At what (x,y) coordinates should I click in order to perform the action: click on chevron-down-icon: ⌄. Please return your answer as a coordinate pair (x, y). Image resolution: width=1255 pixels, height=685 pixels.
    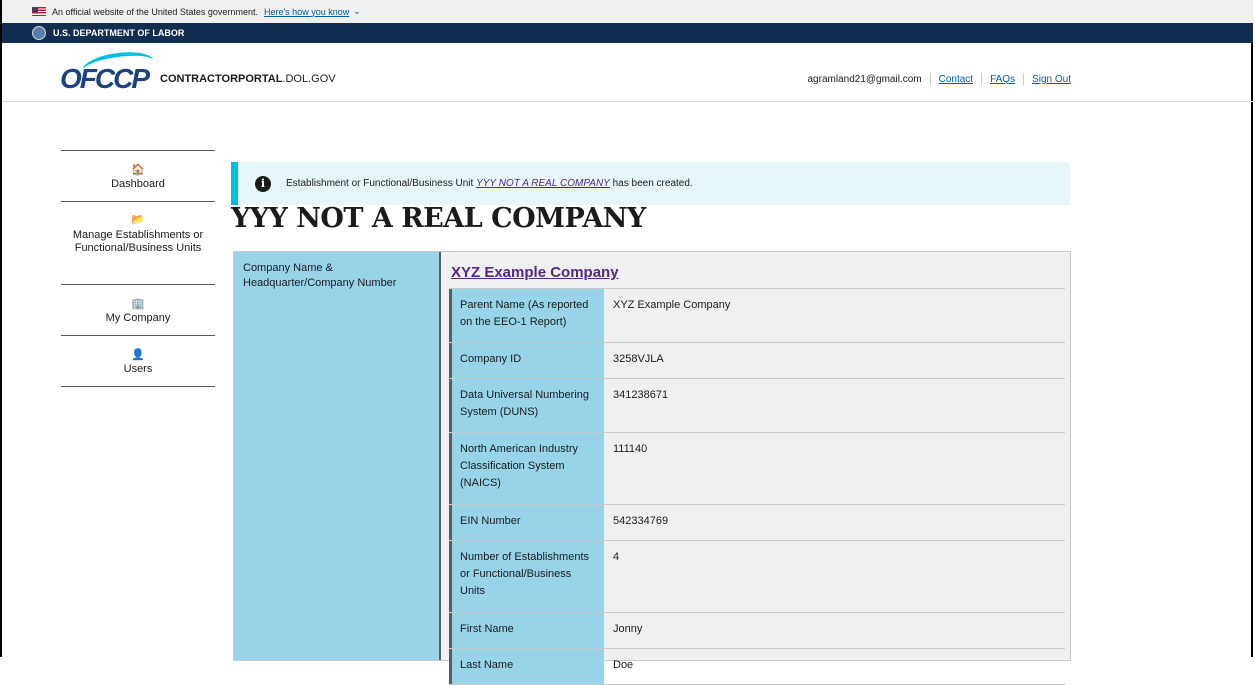
    Looking at the image, I should click on (357, 11).